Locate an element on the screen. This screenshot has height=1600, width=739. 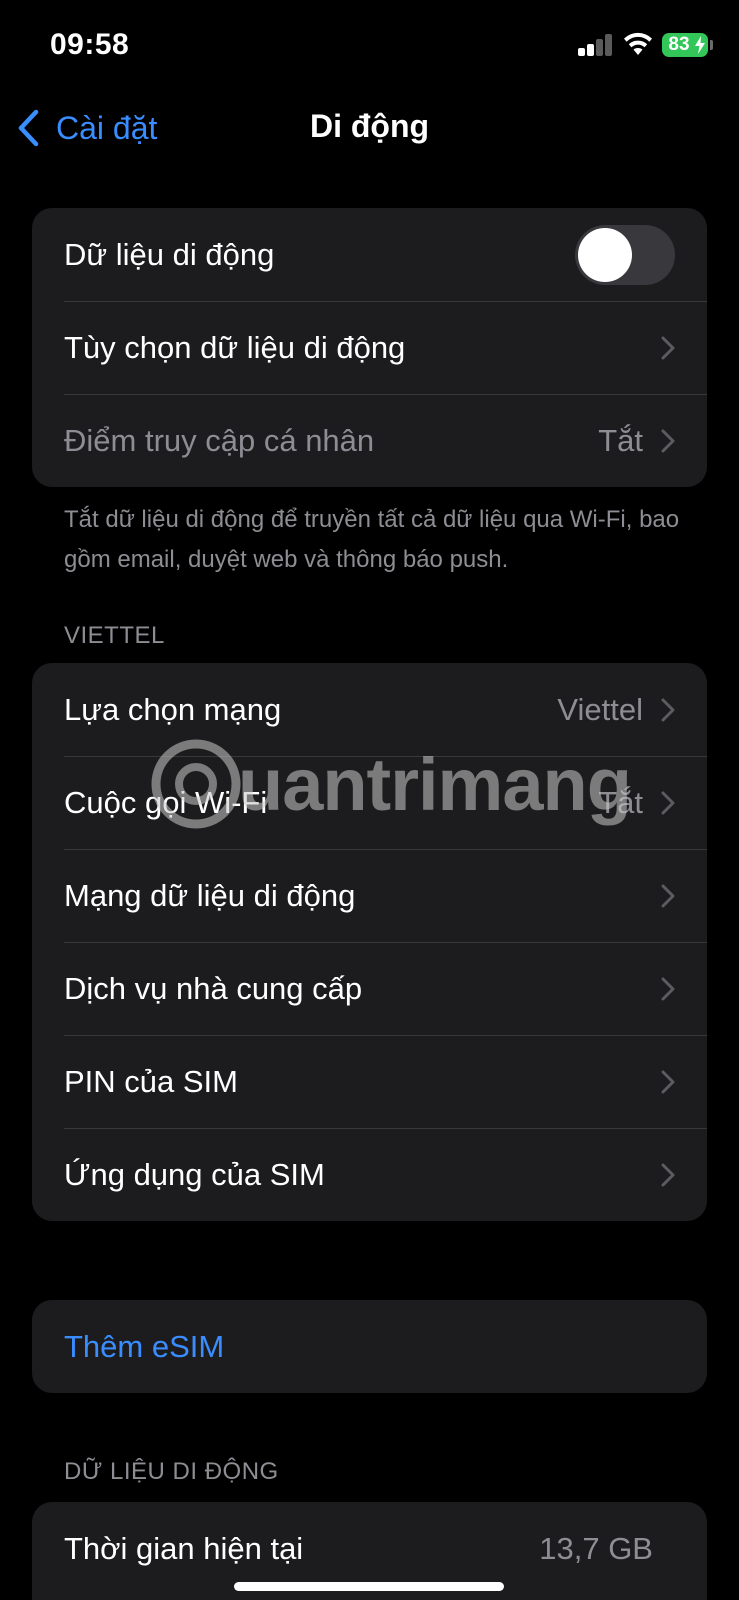
network-selection-row: Lựa chọn mạng Viettel is located at coordinates (369, 709).